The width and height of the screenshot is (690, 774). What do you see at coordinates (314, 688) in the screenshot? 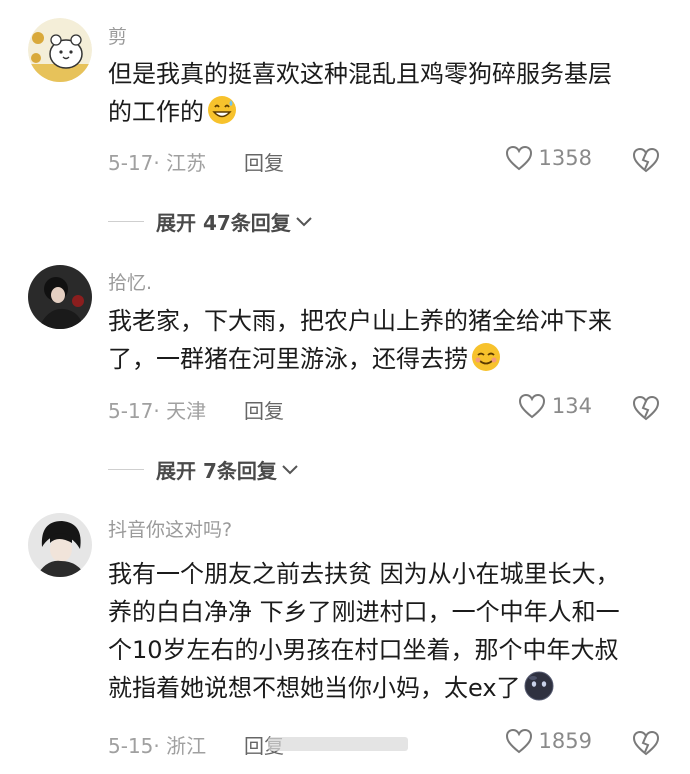
I see `comment-line: 就指着她说想不想她当你小妈，太ex了` at bounding box center [314, 688].